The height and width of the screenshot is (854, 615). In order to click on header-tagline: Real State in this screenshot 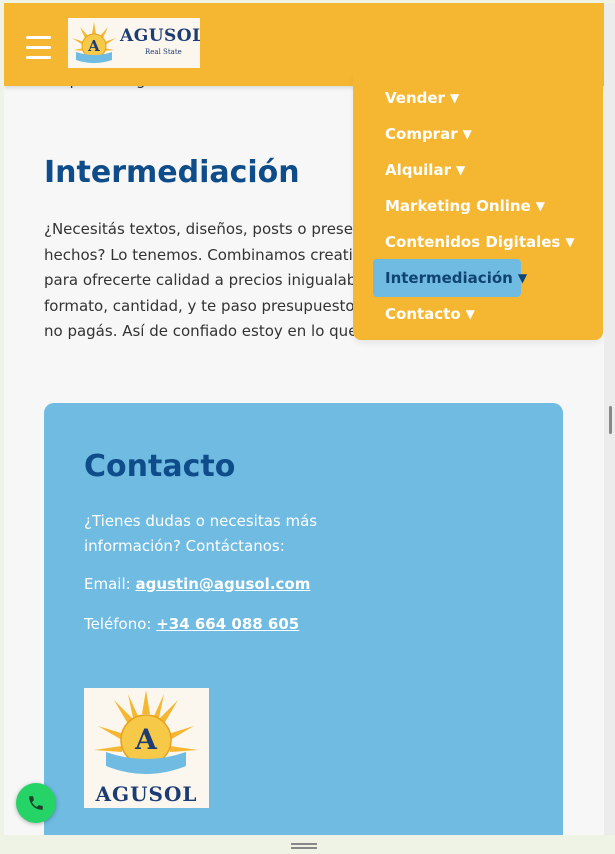, I will do `click(163, 52)`.